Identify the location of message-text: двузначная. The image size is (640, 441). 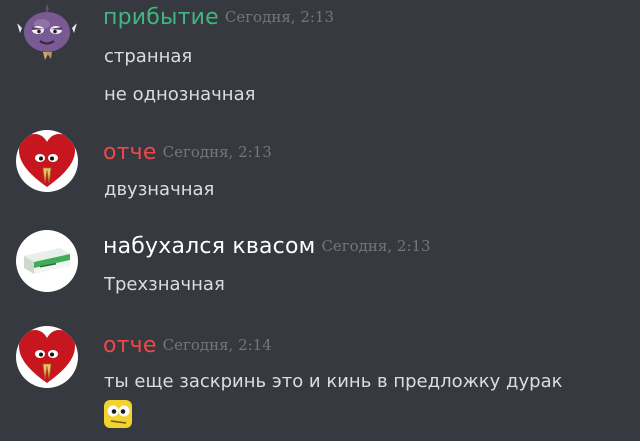
(159, 189).